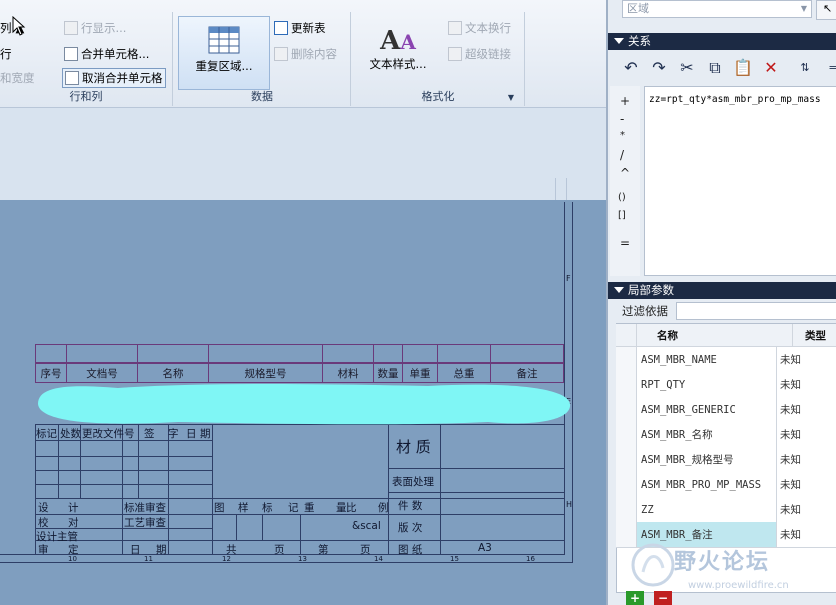 The width and height of the screenshot is (836, 605). What do you see at coordinates (454, 559) in the screenshot?
I see `ruler-number: 15` at bounding box center [454, 559].